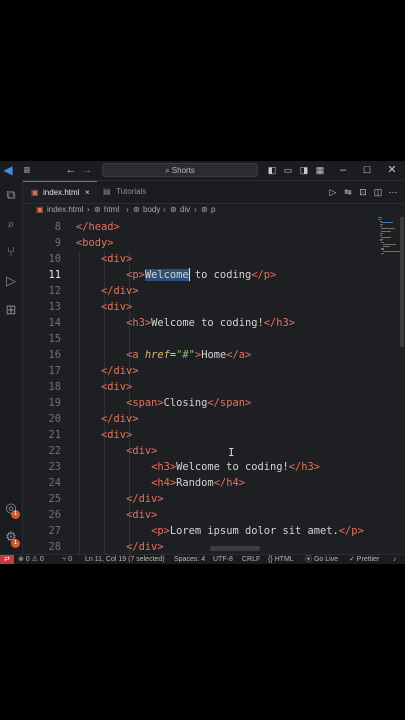 This screenshot has width=405, height=720. I want to click on source-control-icon: ⑂, so click(11, 252).